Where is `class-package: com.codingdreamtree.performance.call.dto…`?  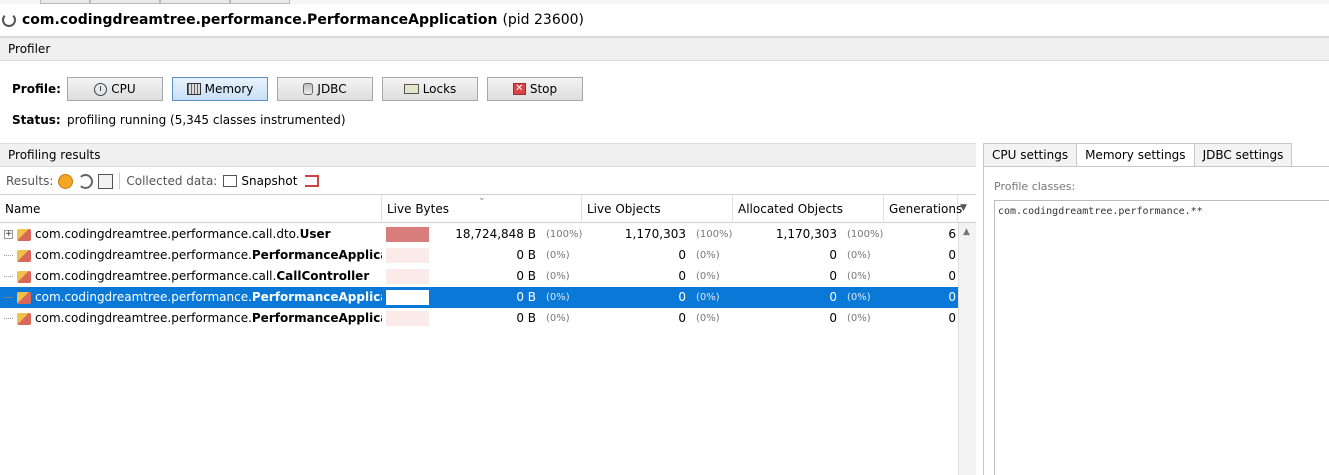
class-package: com.codingdreamtree.performance.call.dto… is located at coordinates (167, 234).